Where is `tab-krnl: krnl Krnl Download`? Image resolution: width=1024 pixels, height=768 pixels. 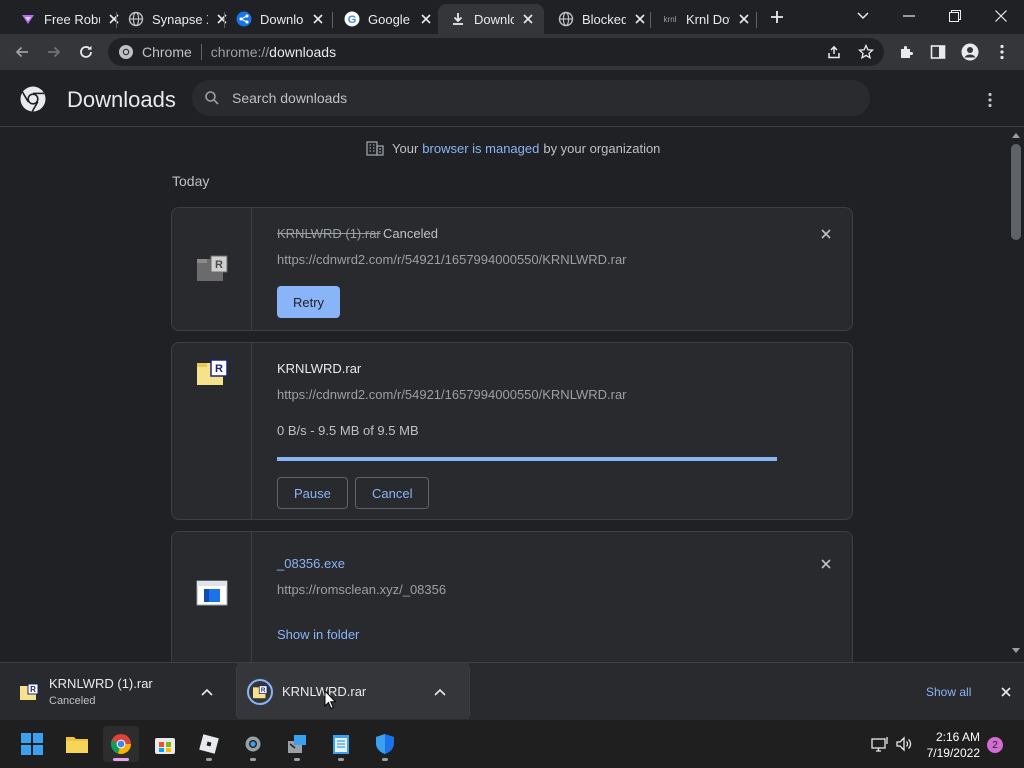
tab-krnl: krnl Krnl Download is located at coordinates (701, 19).